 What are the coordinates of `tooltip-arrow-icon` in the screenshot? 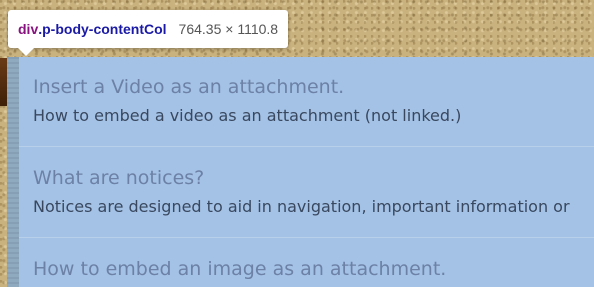 It's located at (26, 52).